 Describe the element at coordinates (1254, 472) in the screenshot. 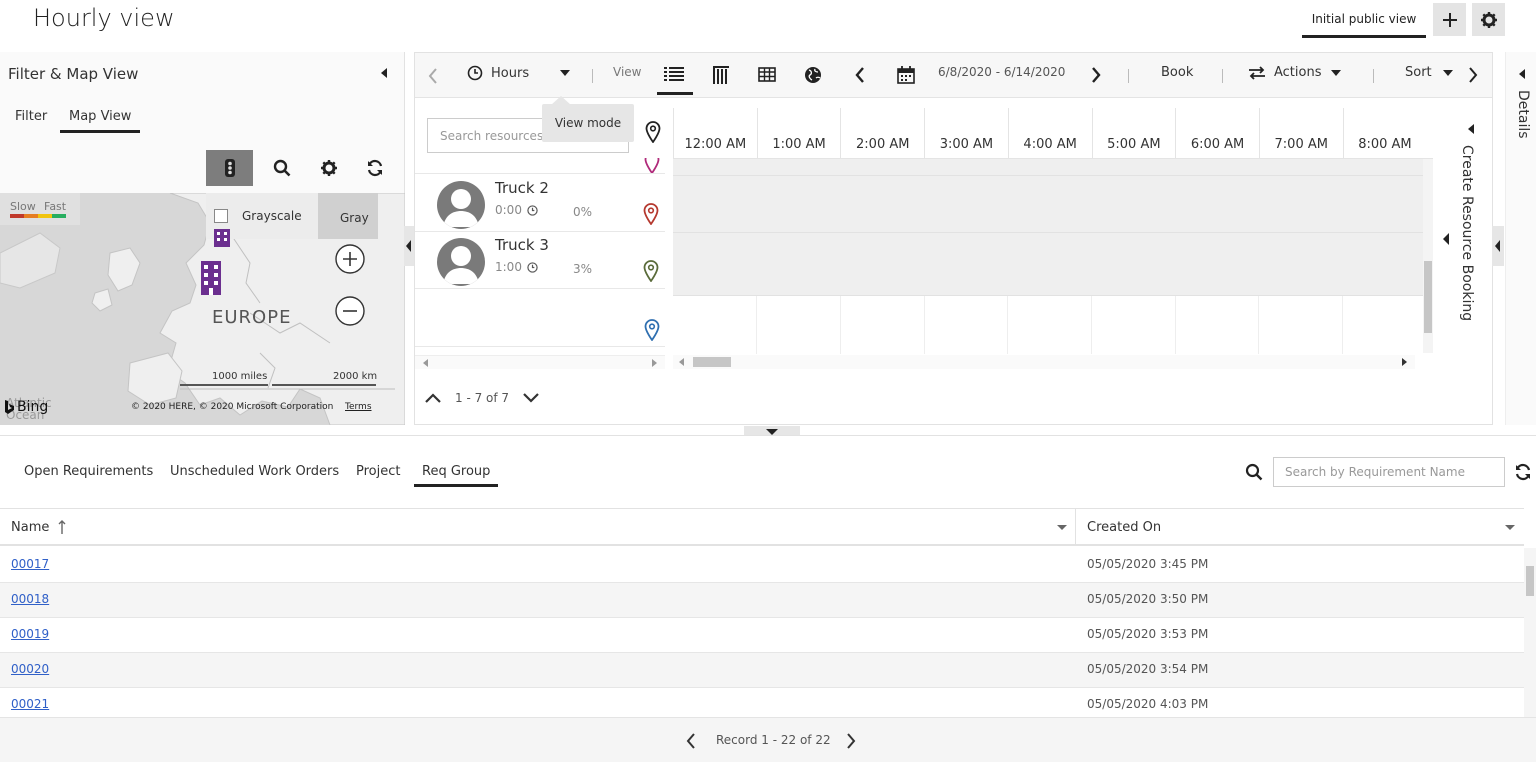

I see `search-icon` at that location.